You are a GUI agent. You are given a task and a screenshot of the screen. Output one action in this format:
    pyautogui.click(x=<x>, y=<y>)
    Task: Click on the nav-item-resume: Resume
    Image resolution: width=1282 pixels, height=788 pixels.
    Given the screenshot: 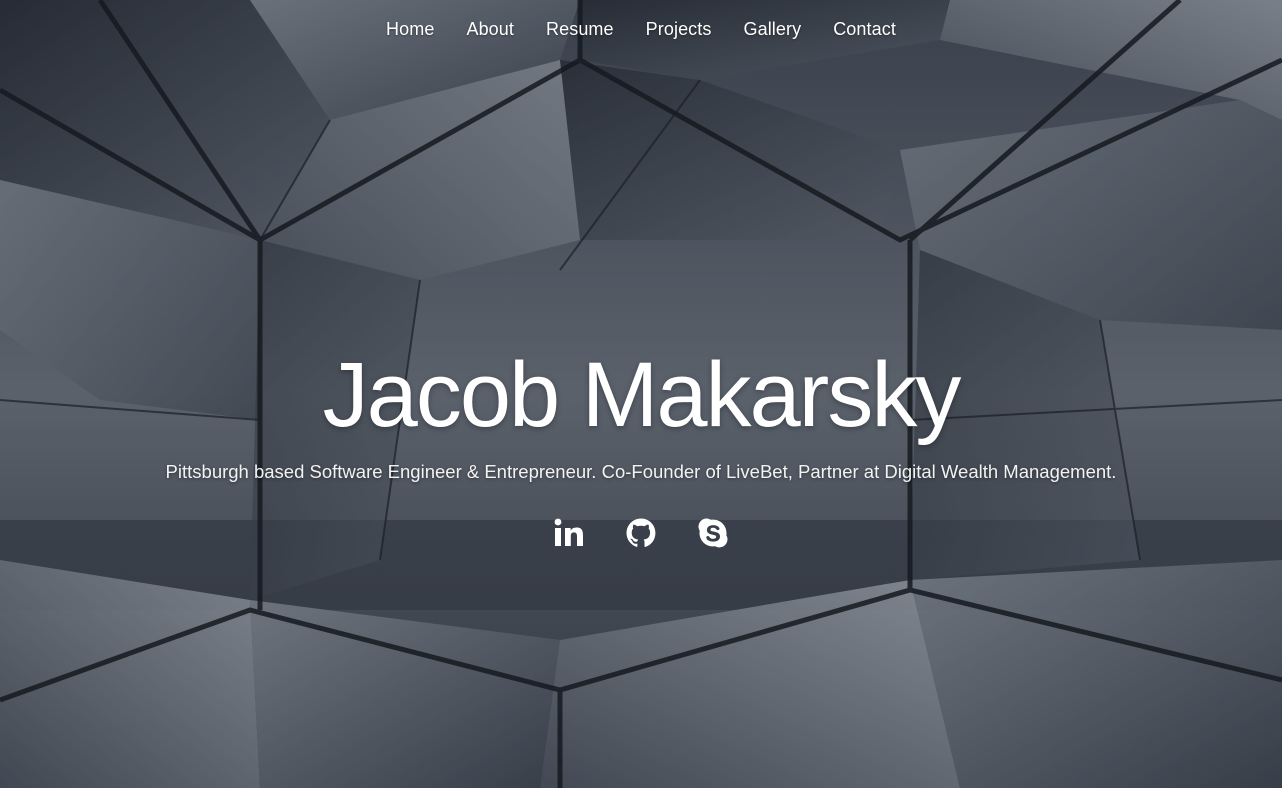 What is the action you would take?
    pyautogui.click(x=580, y=29)
    